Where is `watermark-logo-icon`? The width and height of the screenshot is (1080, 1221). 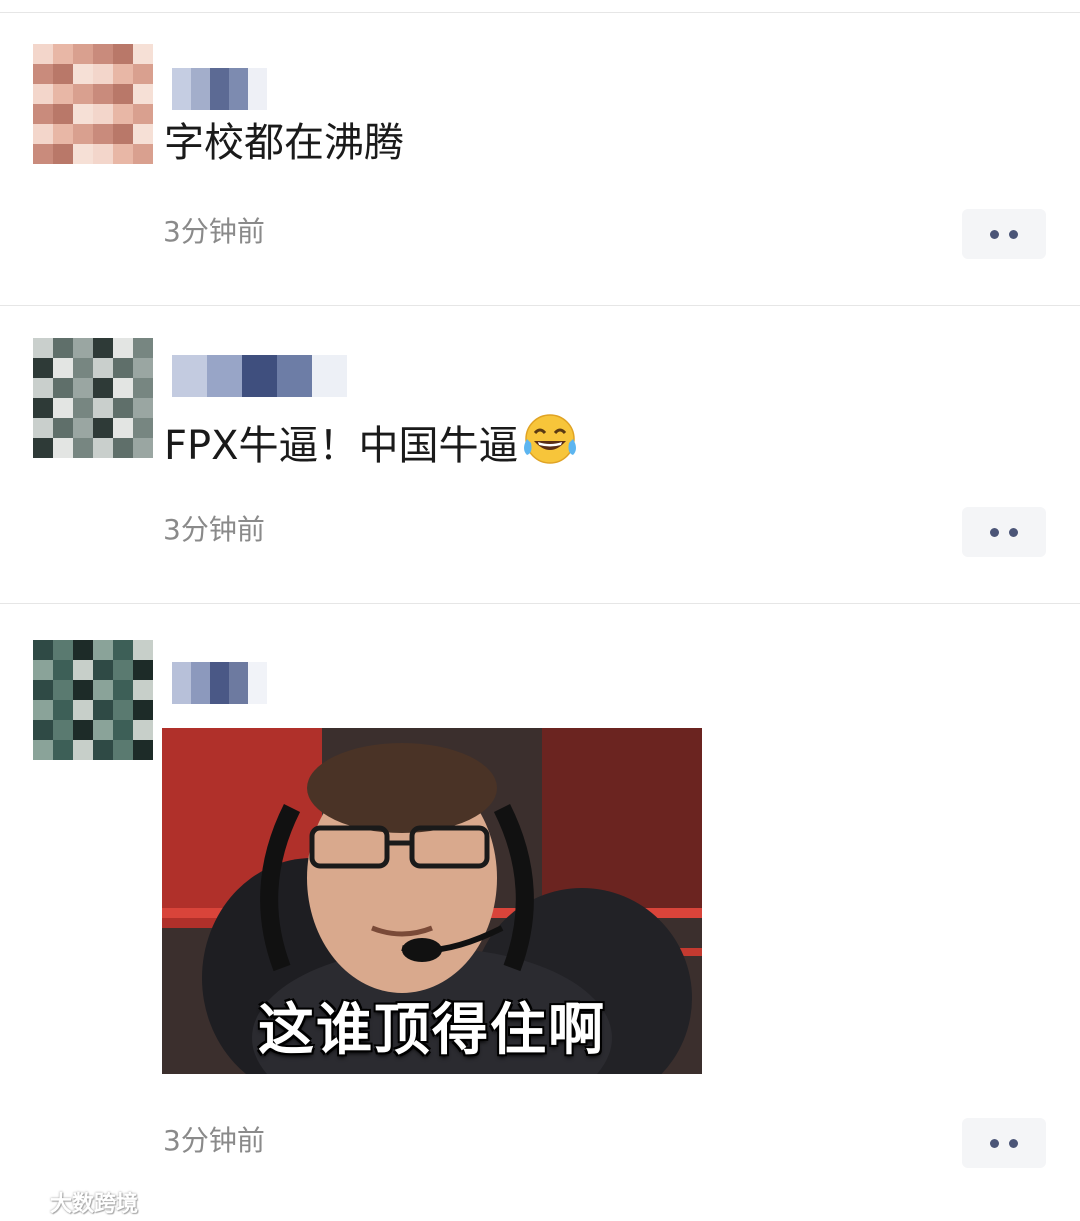
watermark-logo-icon is located at coordinates (28, 1202).